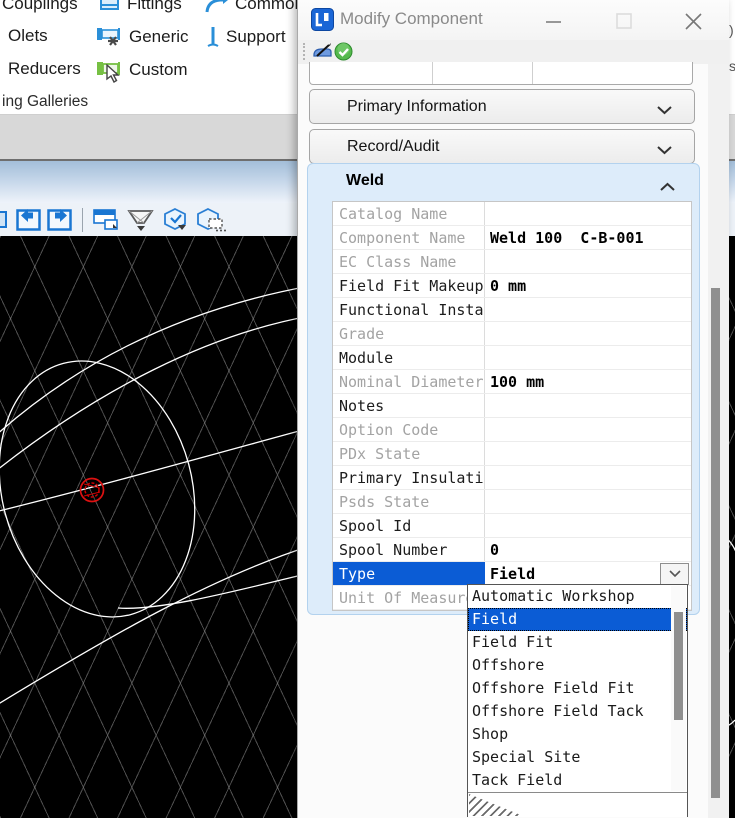 Image resolution: width=735 pixels, height=818 pixels. I want to click on property-value: 0, so click(588, 549).